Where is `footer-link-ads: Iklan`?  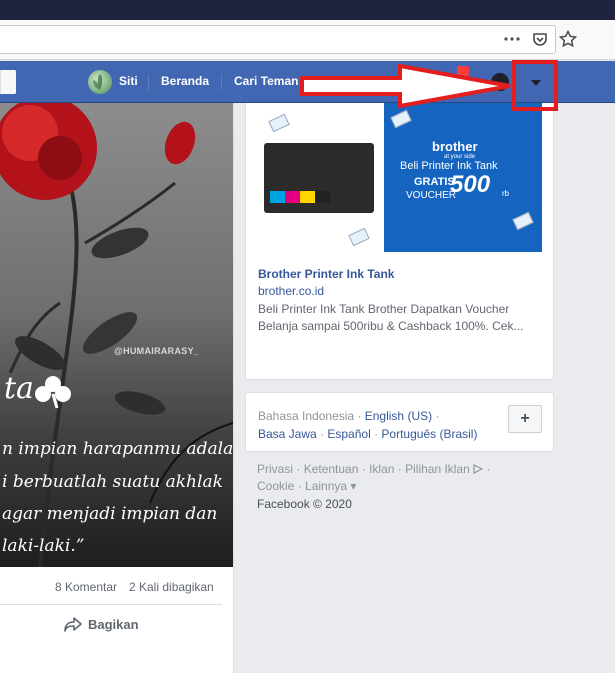 footer-link-ads: Iklan is located at coordinates (381, 469).